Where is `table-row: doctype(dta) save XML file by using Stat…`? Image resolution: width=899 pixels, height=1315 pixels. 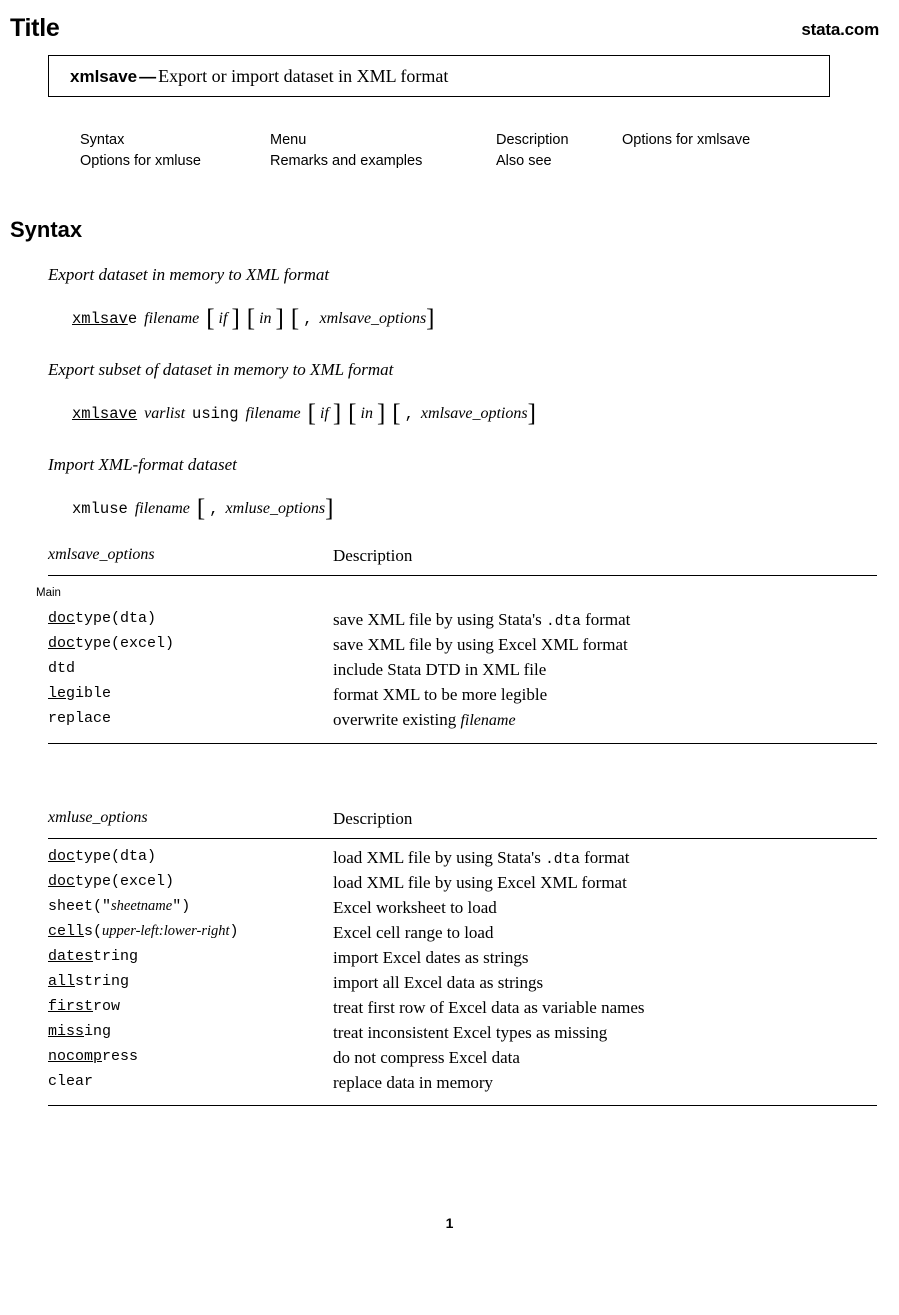 table-row: doctype(dta) save XML file by using Stat… is located at coordinates (462, 622).